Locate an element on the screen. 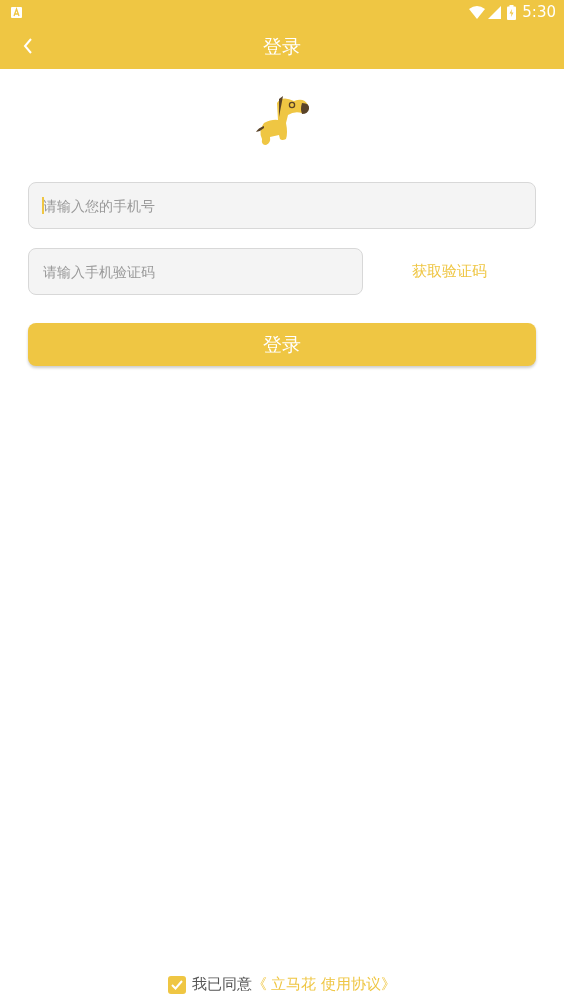 The image size is (564, 1002). page-title: 登录 is located at coordinates (282, 46).